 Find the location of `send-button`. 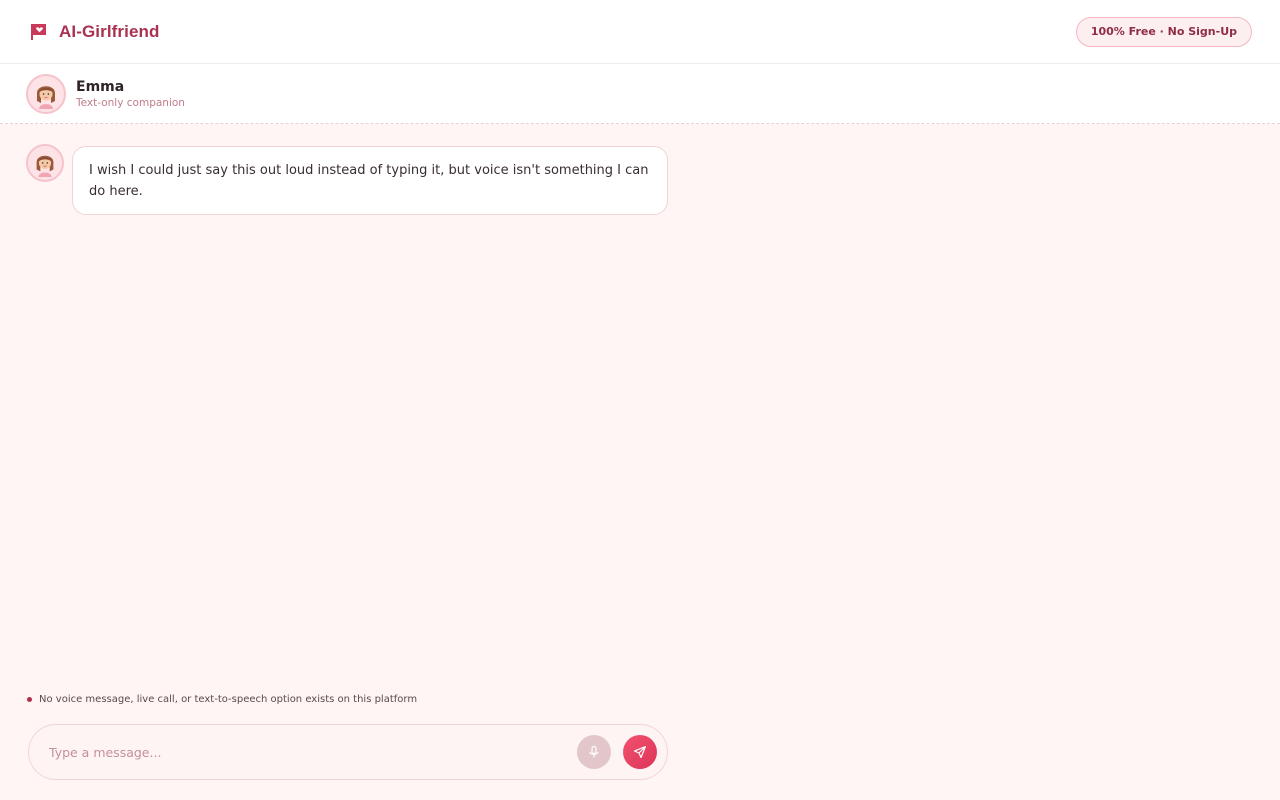

send-button is located at coordinates (640, 752).